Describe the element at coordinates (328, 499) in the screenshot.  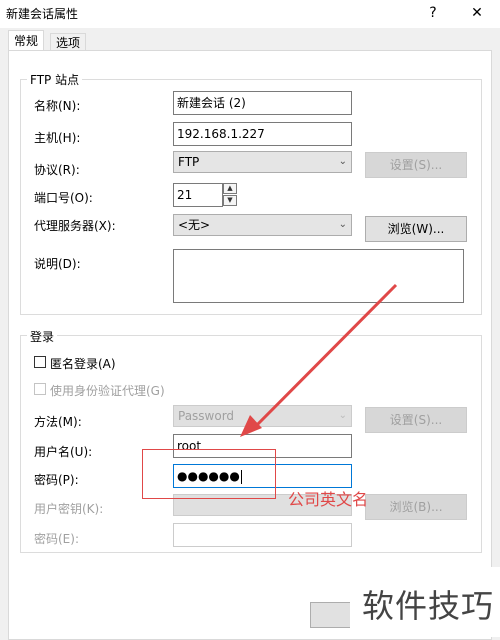
I see `annotation-label: 公司英文名` at that location.